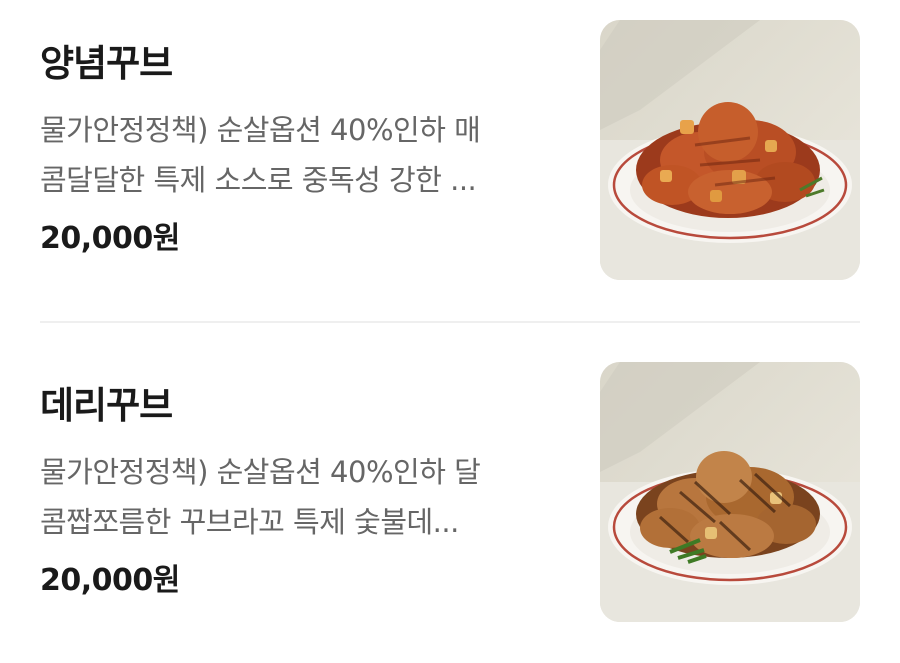 Image resolution: width=900 pixels, height=663 pixels. What do you see at coordinates (106, 63) in the screenshot?
I see `menu-item-name: 양념꾸브` at bounding box center [106, 63].